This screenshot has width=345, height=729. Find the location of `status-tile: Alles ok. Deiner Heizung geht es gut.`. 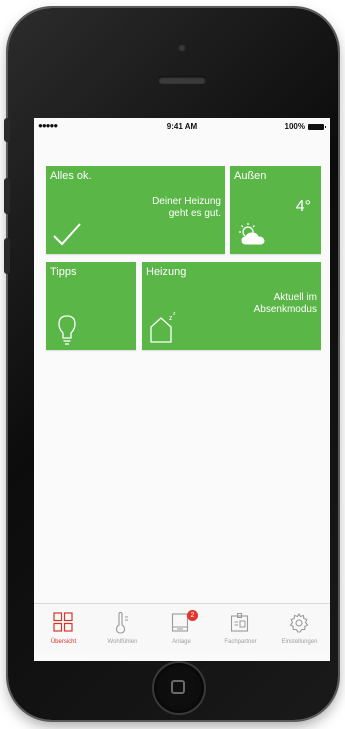

status-tile: Alles ok. Deiner Heizung geht es gut. is located at coordinates (135, 210).